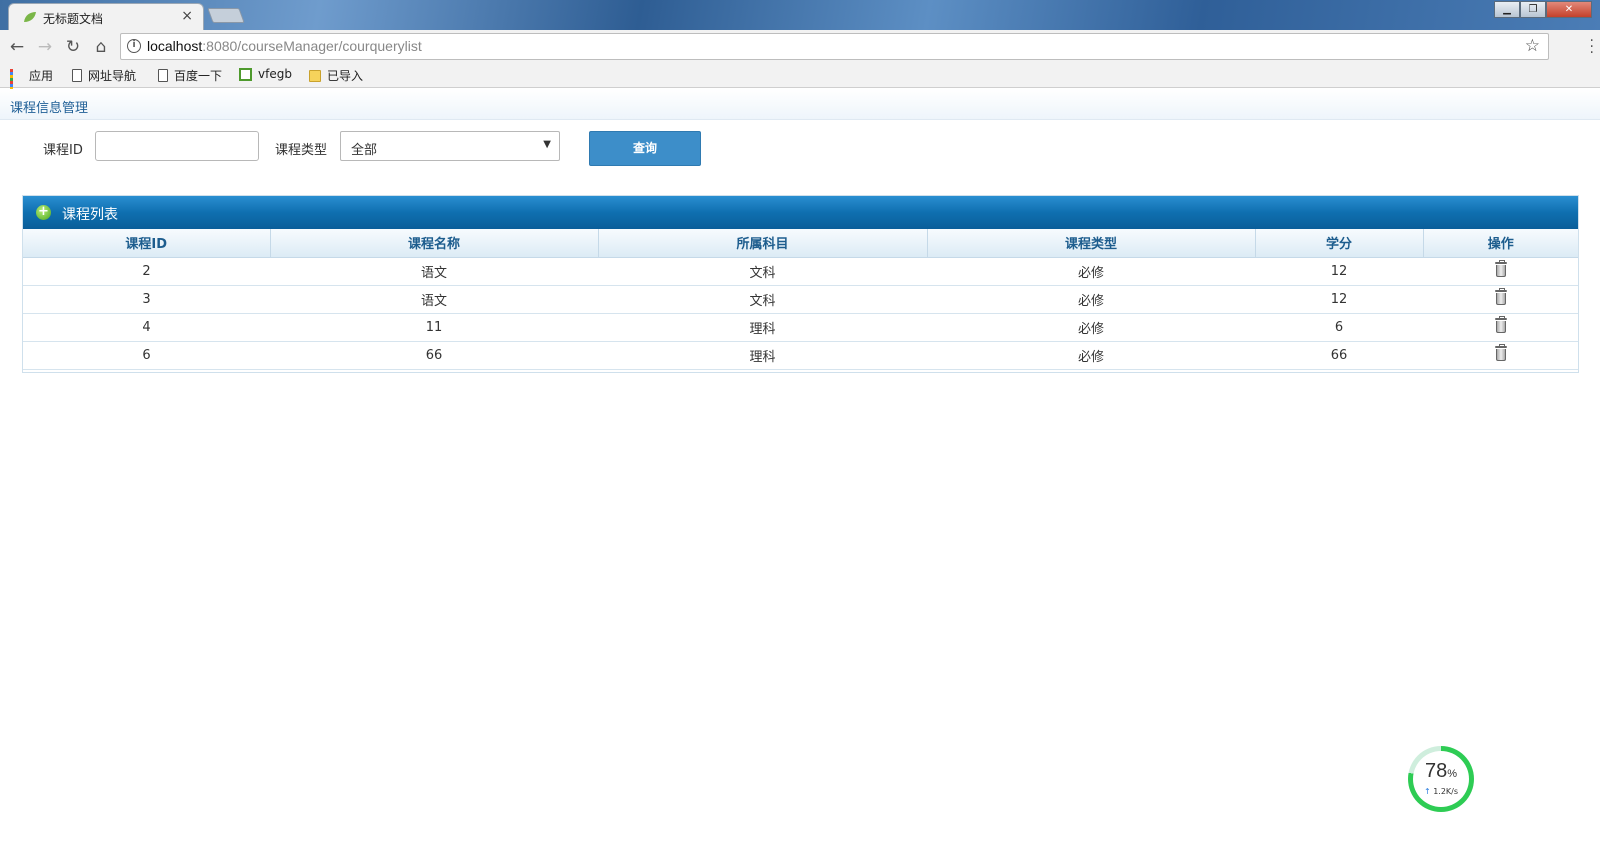  What do you see at coordinates (106, 16) in the screenshot?
I see `browser-tab-active: 无标题文档 ×` at bounding box center [106, 16].